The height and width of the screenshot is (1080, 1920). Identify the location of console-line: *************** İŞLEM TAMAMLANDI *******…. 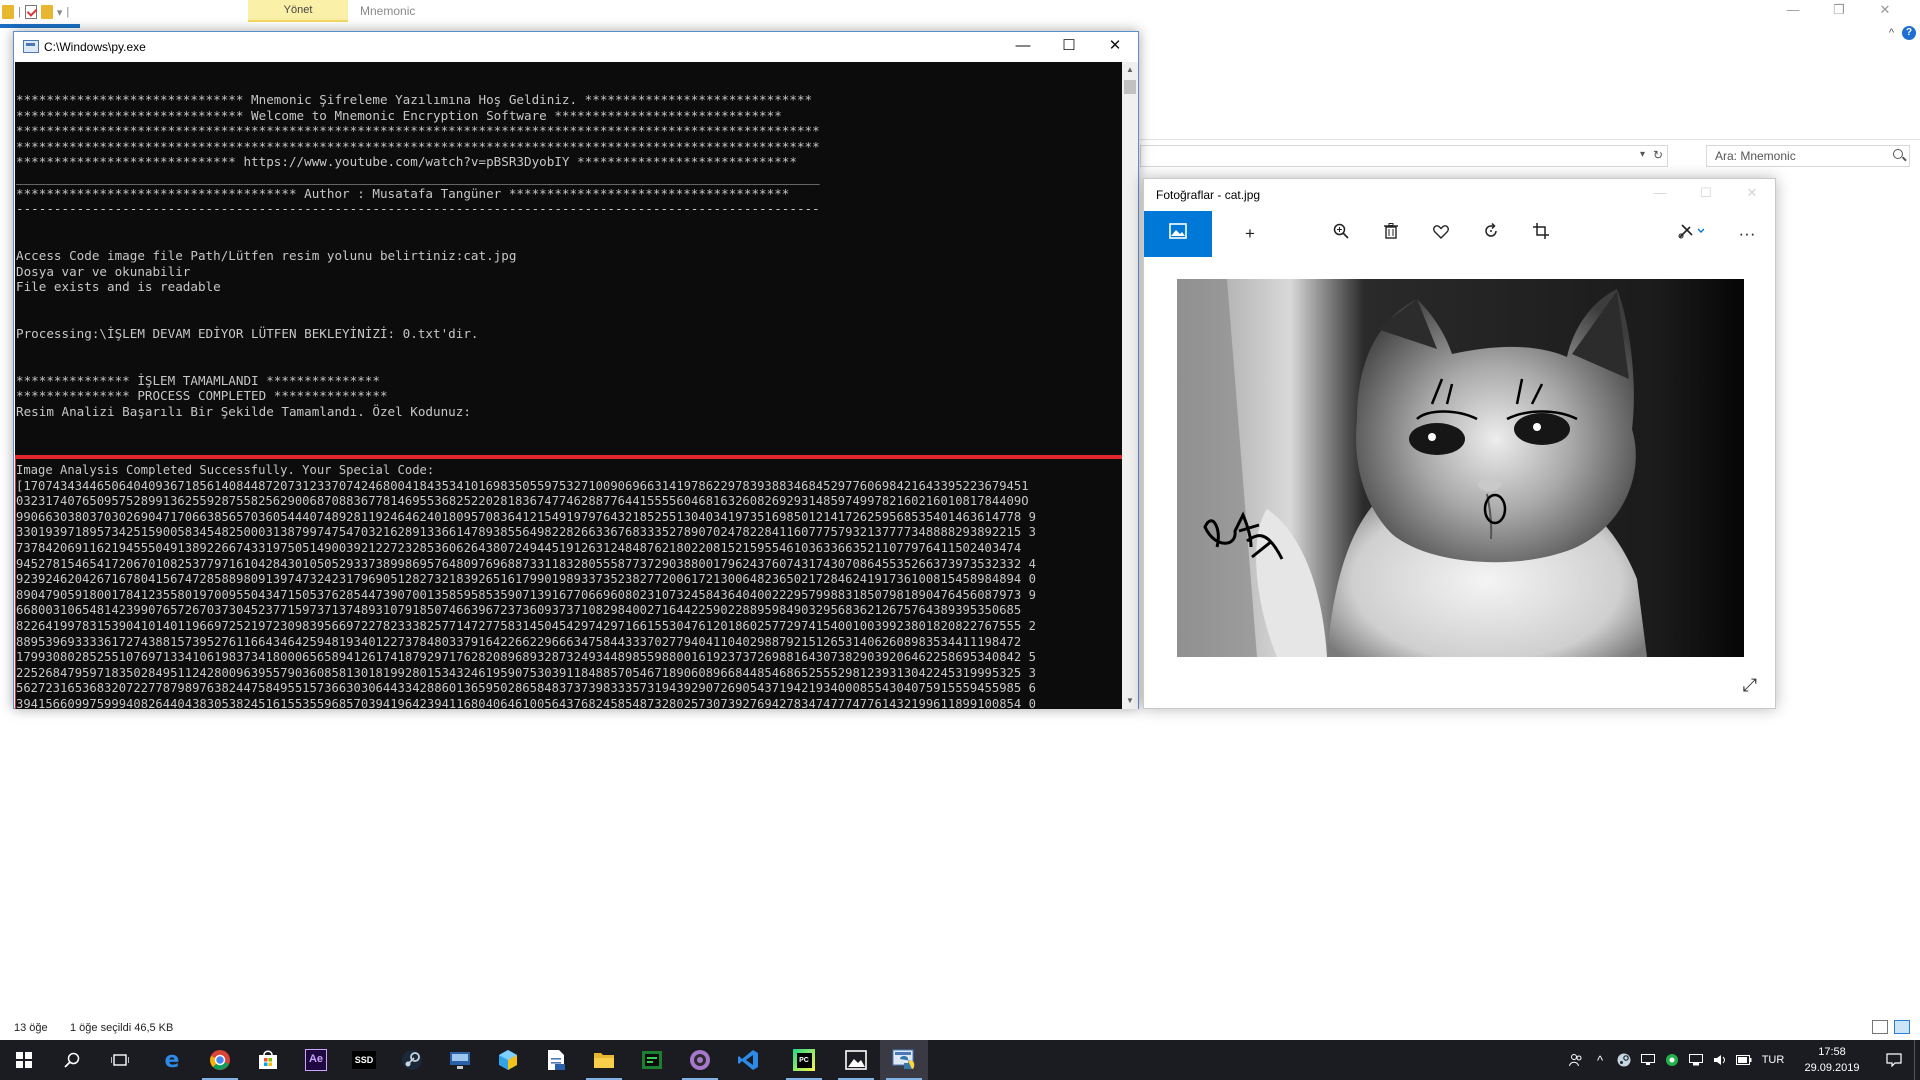
(198, 380).